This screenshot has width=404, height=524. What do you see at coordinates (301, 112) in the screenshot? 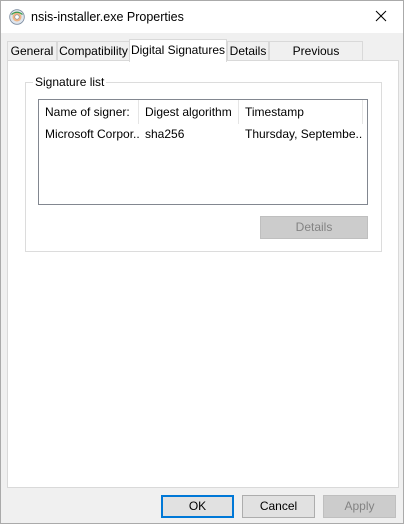
I see `column-header-timestamp: Timestamp` at bounding box center [301, 112].